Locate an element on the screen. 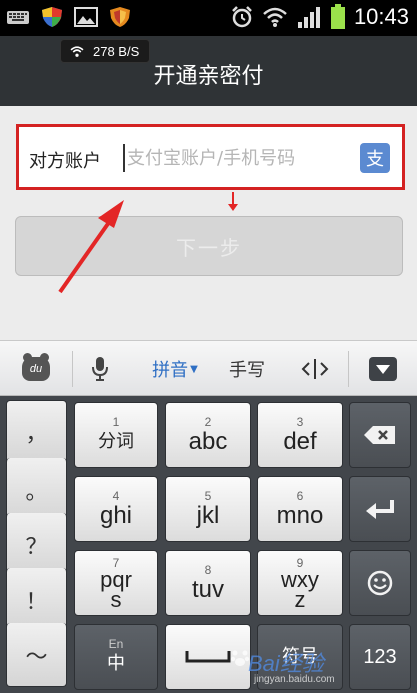 The height and width of the screenshot is (693, 417). signal-icon is located at coordinates (308, 17).